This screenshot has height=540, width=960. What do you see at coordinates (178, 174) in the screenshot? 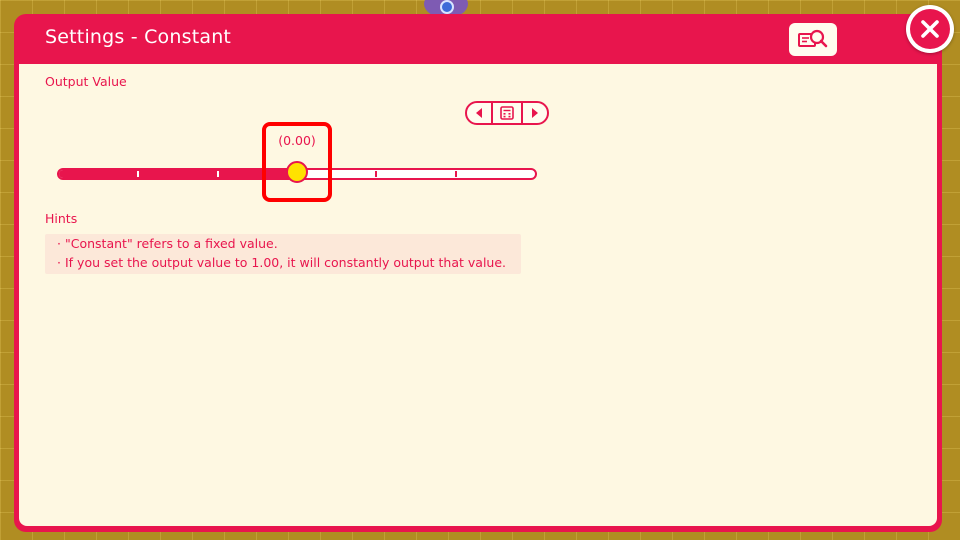
I see `slider-fill` at bounding box center [178, 174].